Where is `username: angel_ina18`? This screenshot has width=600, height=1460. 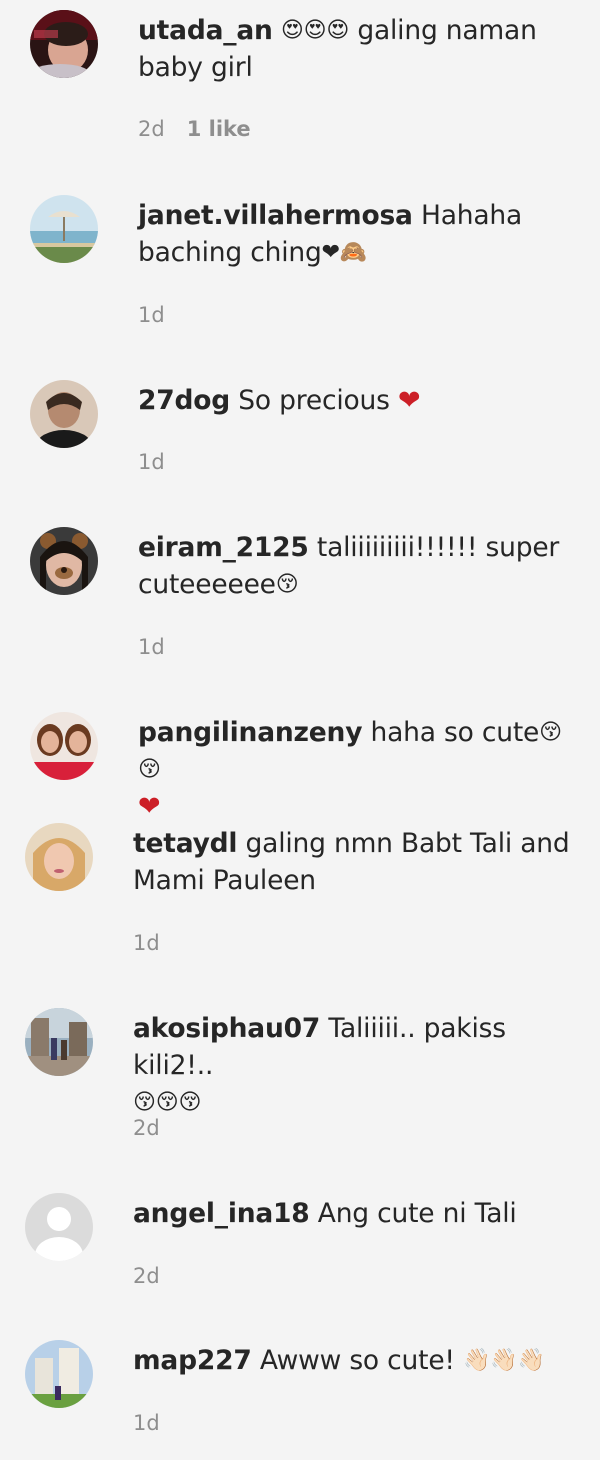
username: angel_ina18 is located at coordinates (221, 1213).